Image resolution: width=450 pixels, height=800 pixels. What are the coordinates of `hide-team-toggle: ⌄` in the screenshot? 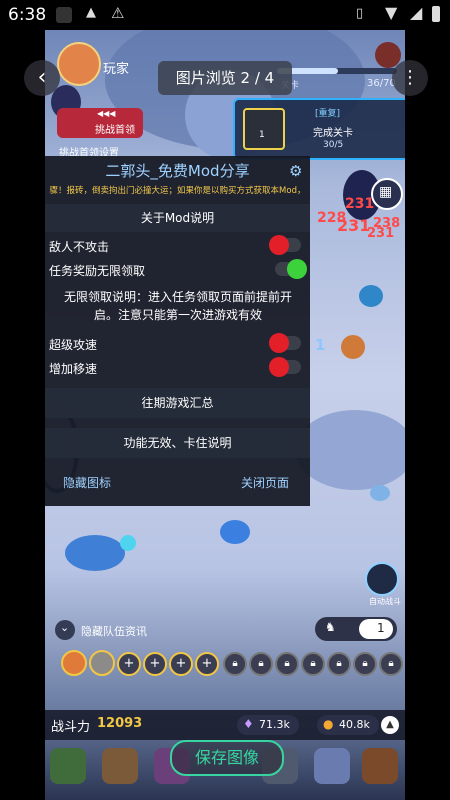 It's located at (65, 630).